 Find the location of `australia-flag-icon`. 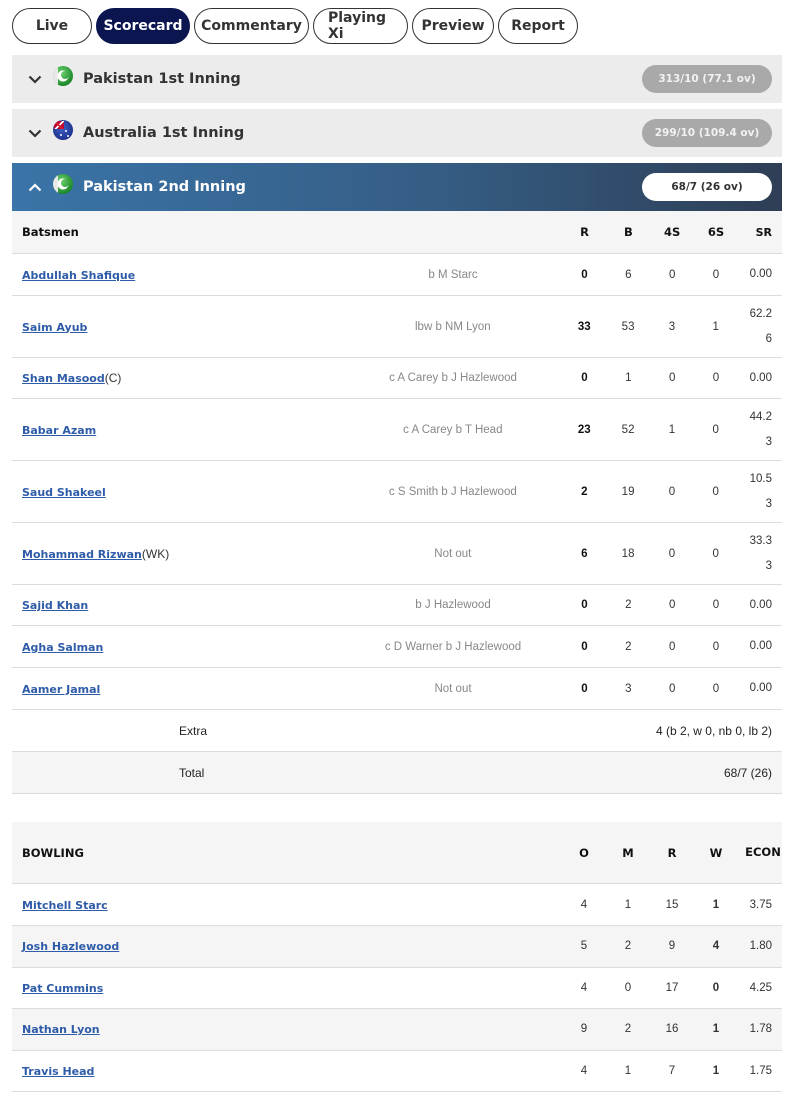

australia-flag-icon is located at coordinates (63, 130).